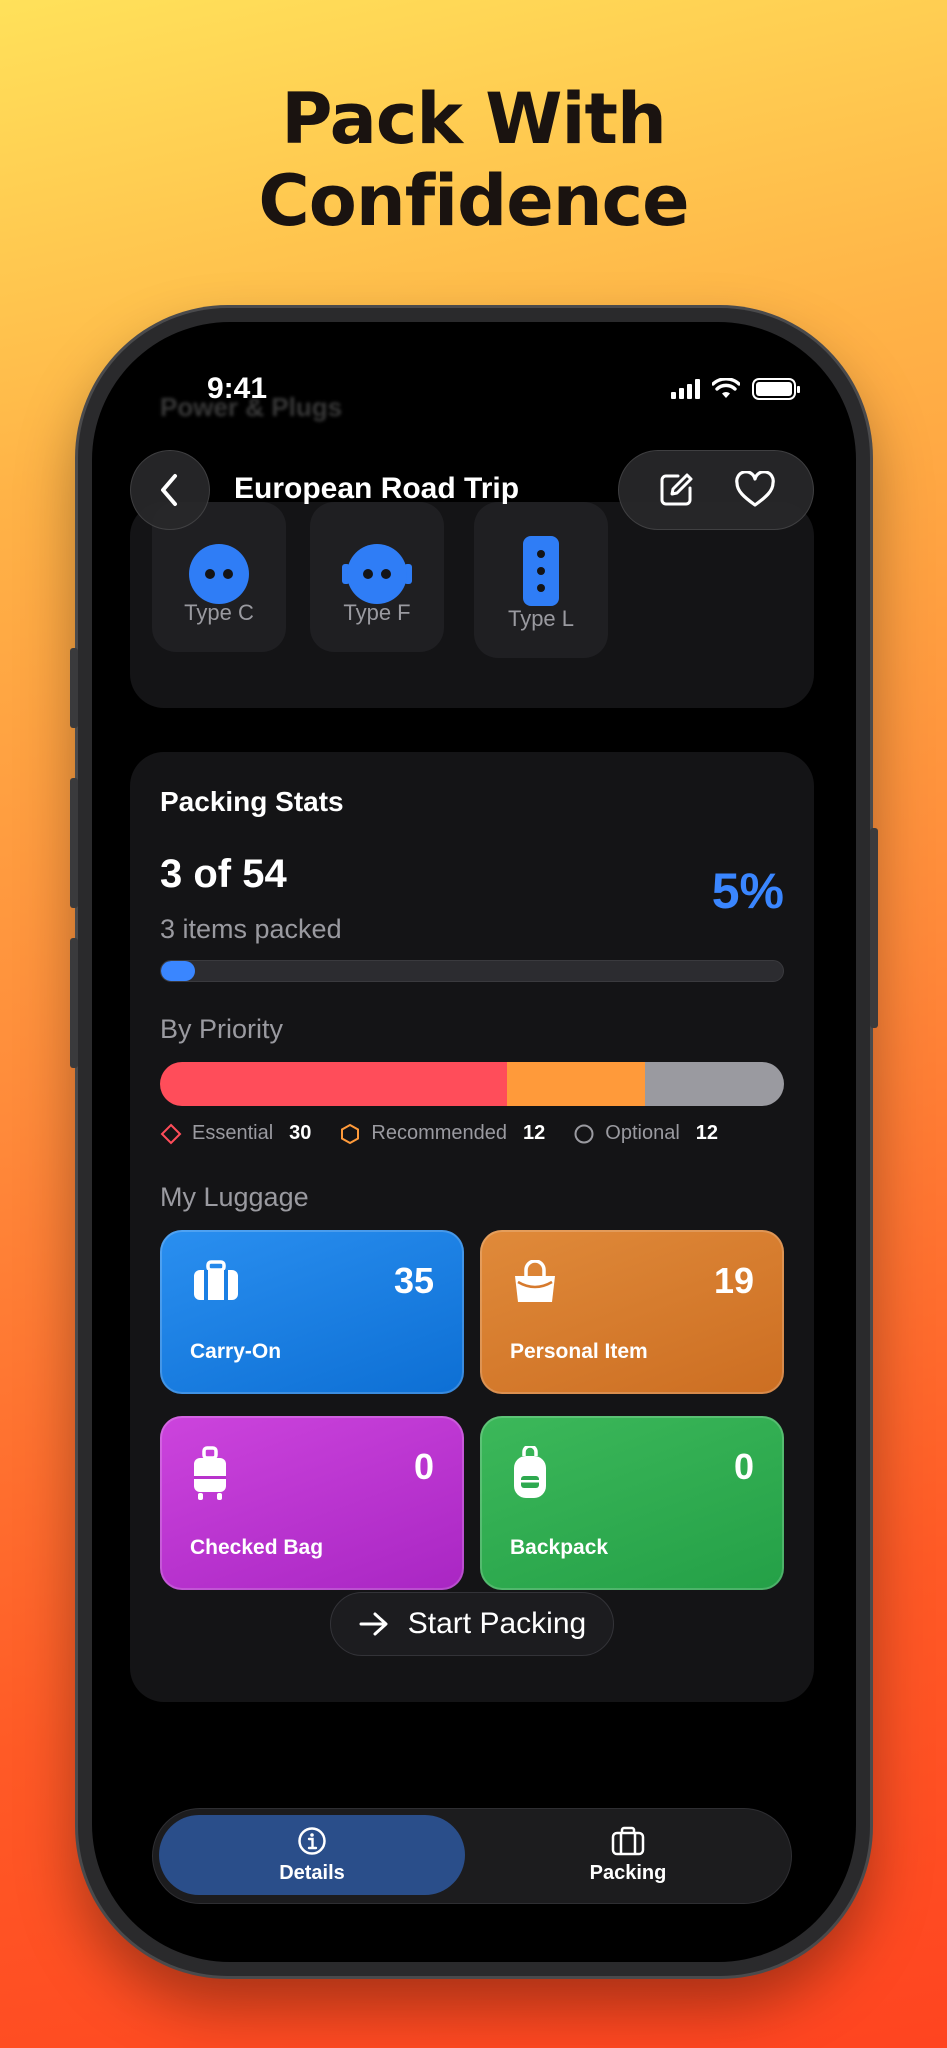 Image resolution: width=947 pixels, height=2048 pixels. I want to click on back-button, so click(170, 490).